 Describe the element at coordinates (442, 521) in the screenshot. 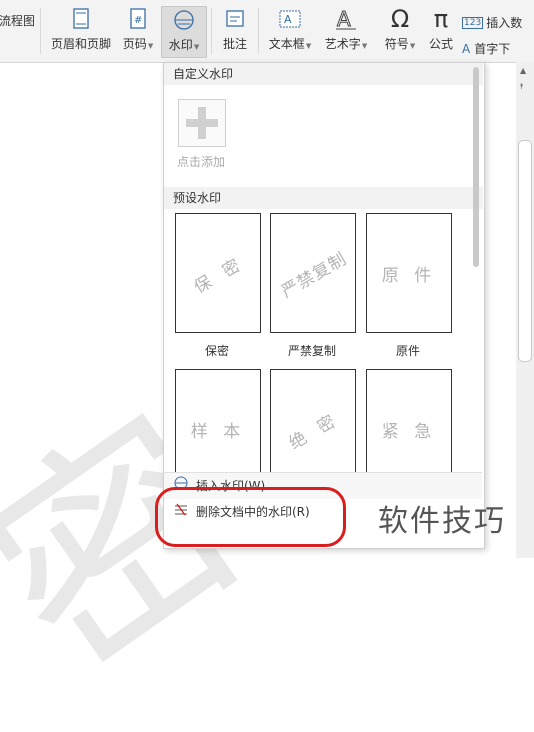

I see `site-watermark-text: 软件技巧` at that location.